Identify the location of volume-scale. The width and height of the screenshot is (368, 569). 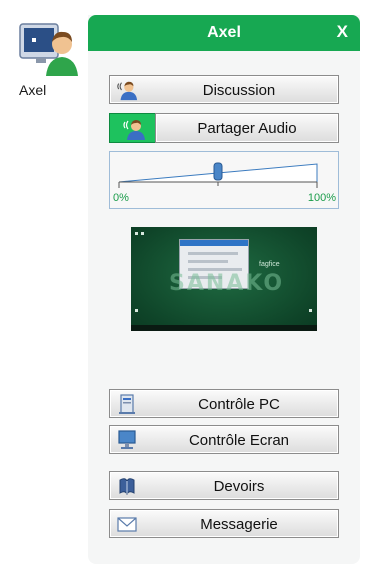
(218, 175).